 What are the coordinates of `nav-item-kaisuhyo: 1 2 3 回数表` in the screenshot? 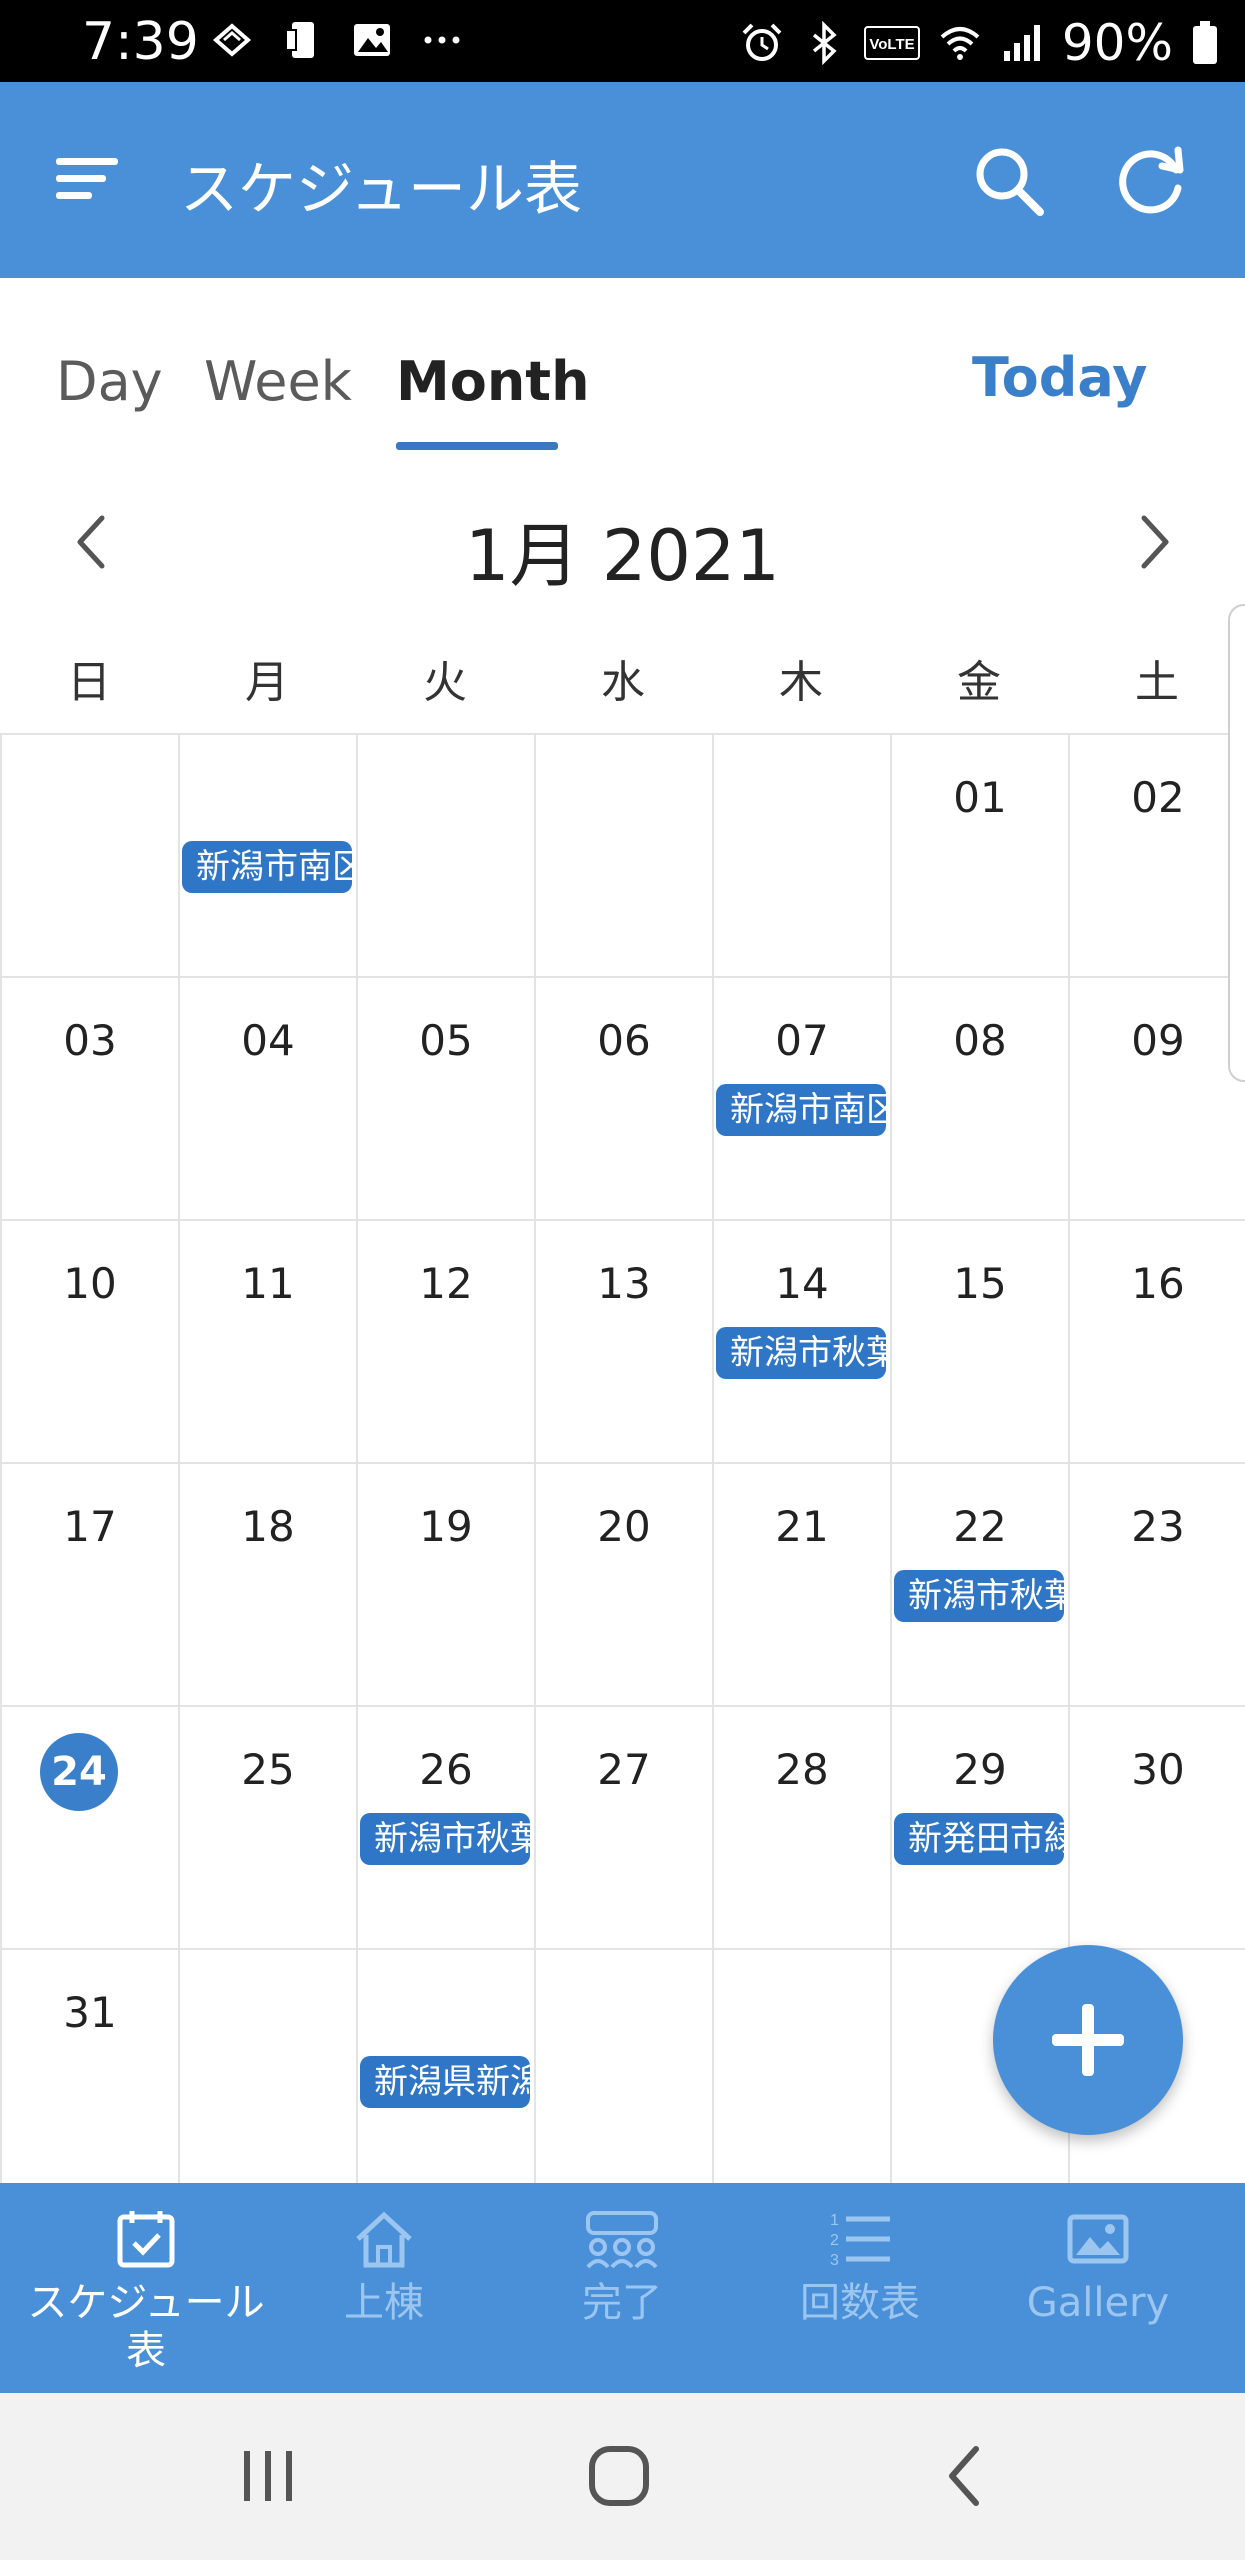 It's located at (860, 2267).